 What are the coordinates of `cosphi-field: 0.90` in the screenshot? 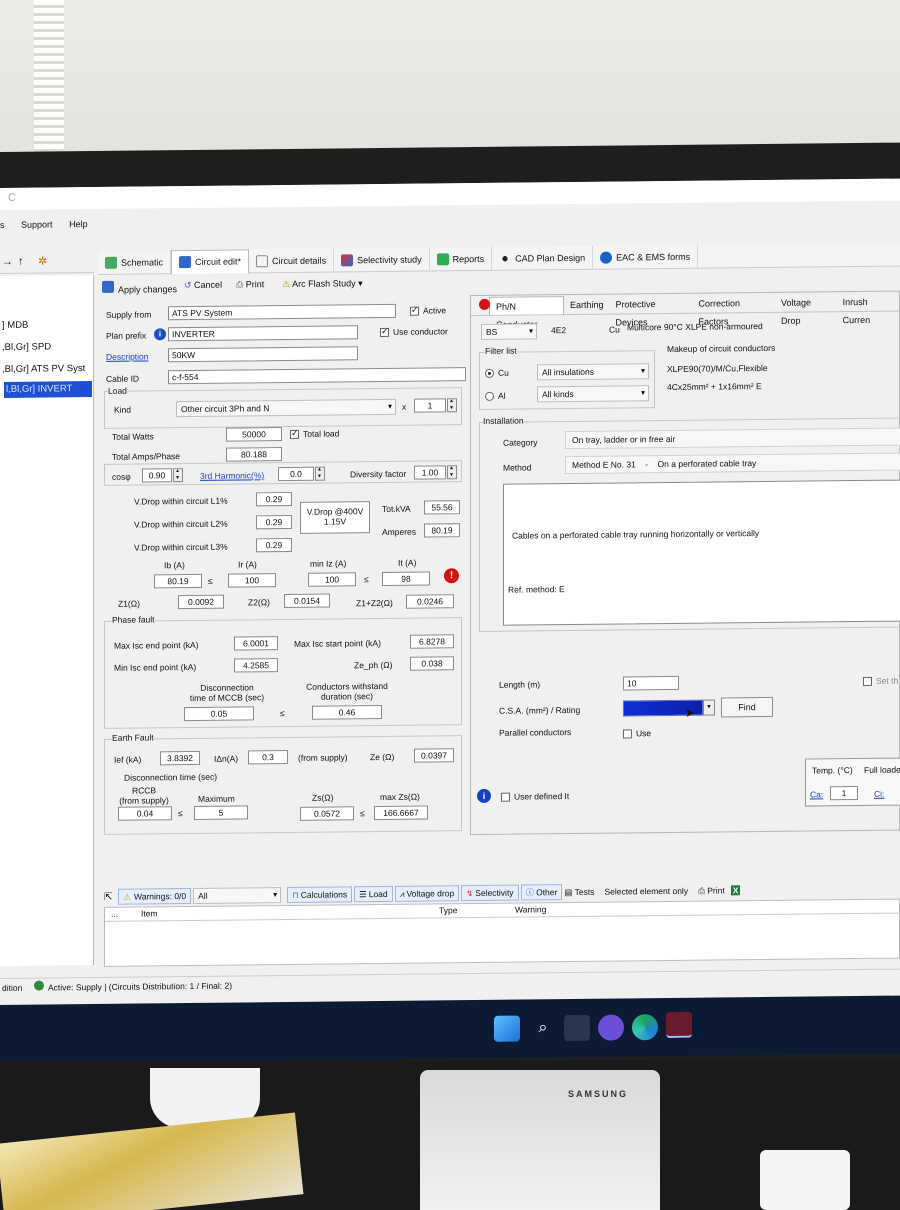 It's located at (157, 475).